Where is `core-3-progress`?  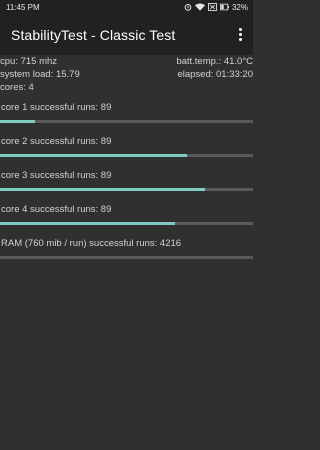
core-3-progress is located at coordinates (126, 189).